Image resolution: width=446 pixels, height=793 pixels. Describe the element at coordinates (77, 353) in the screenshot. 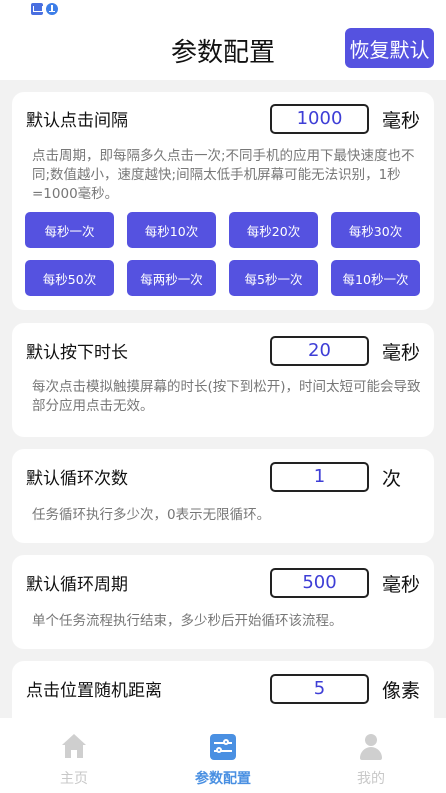

I see `press-duration-label: 默认按下时长` at that location.